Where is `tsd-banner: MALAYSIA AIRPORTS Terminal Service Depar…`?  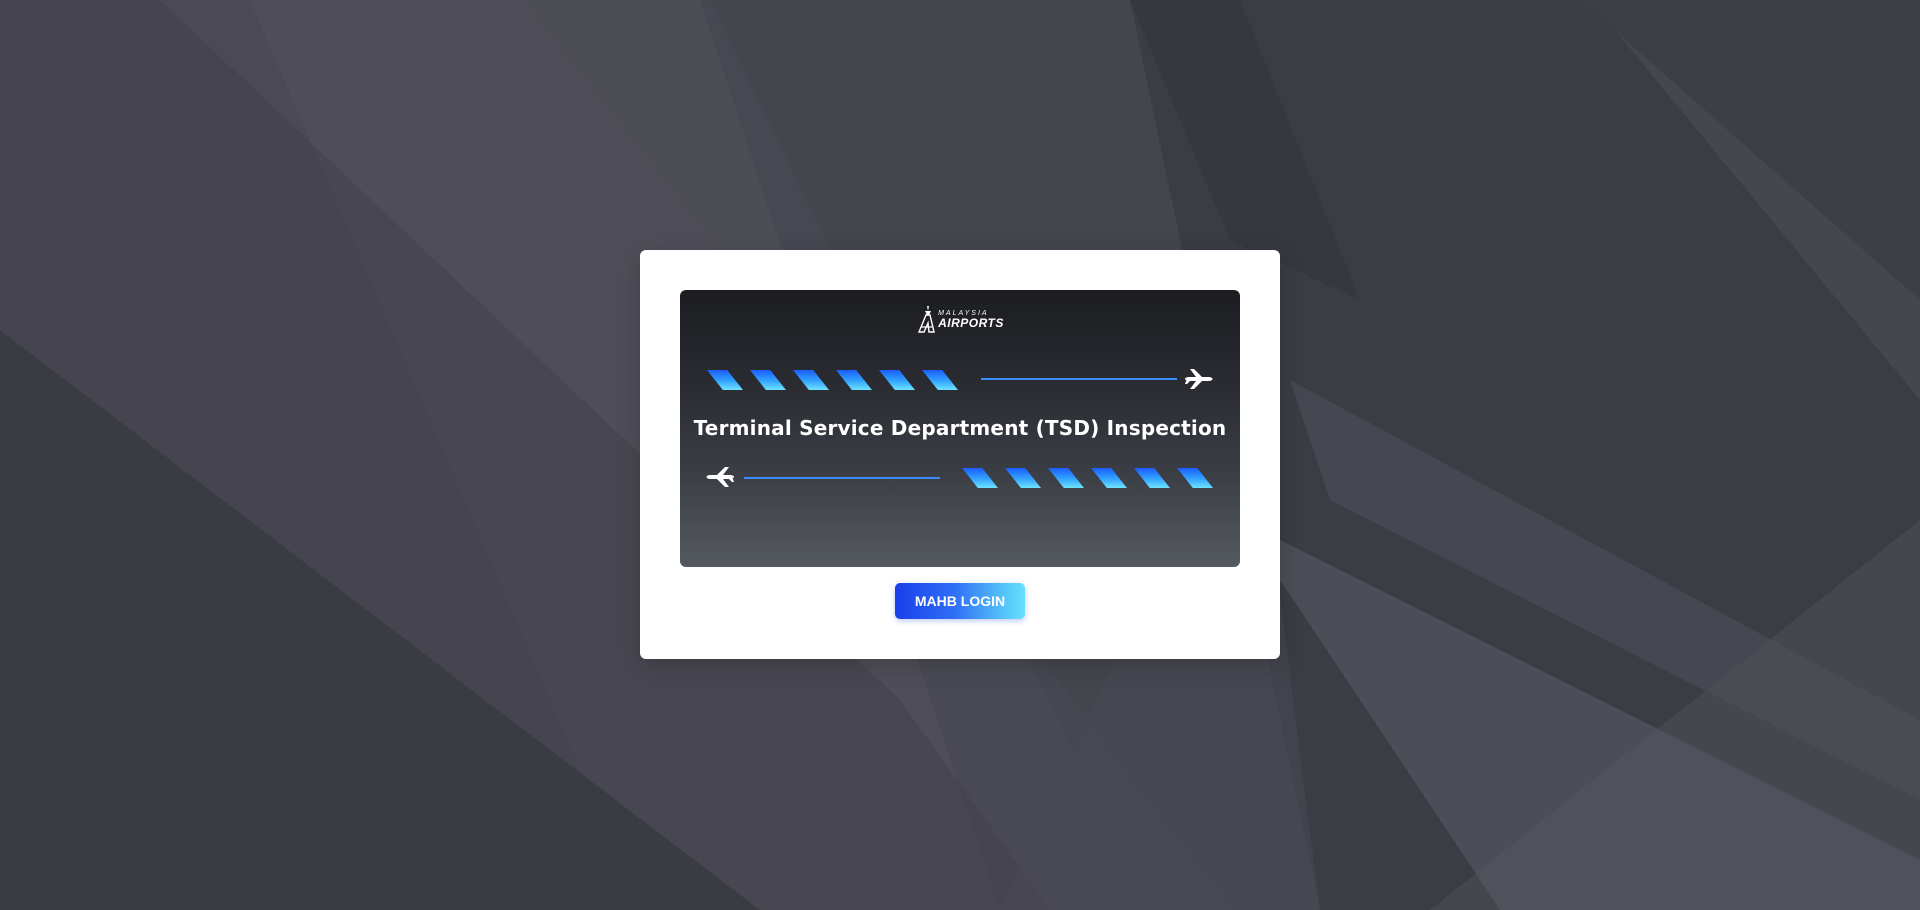
tsd-banner: MALAYSIA AIRPORTS Terminal Service Depar… is located at coordinates (960, 428).